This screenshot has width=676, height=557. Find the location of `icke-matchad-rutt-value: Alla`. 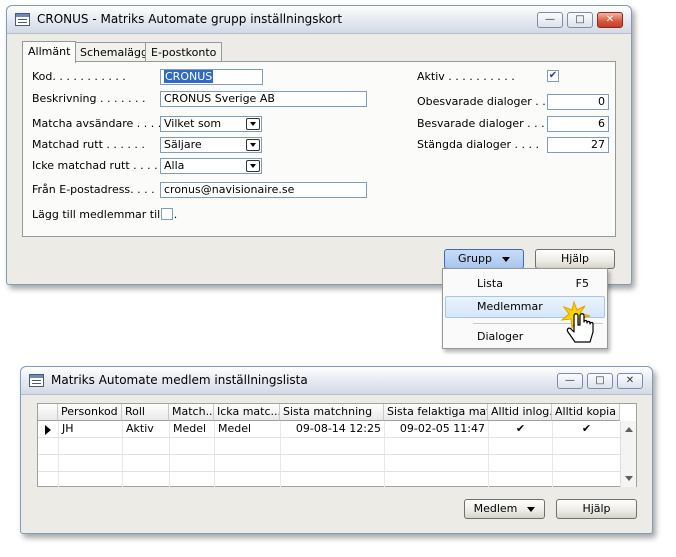

icke-matchad-rutt-value: Alla is located at coordinates (174, 165).